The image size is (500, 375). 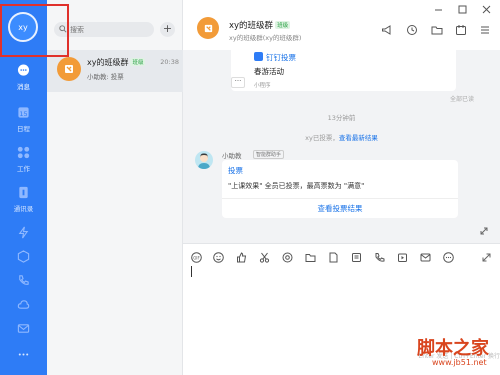 What do you see at coordinates (218, 257) in the screenshot?
I see `emoji-icon` at bounding box center [218, 257].